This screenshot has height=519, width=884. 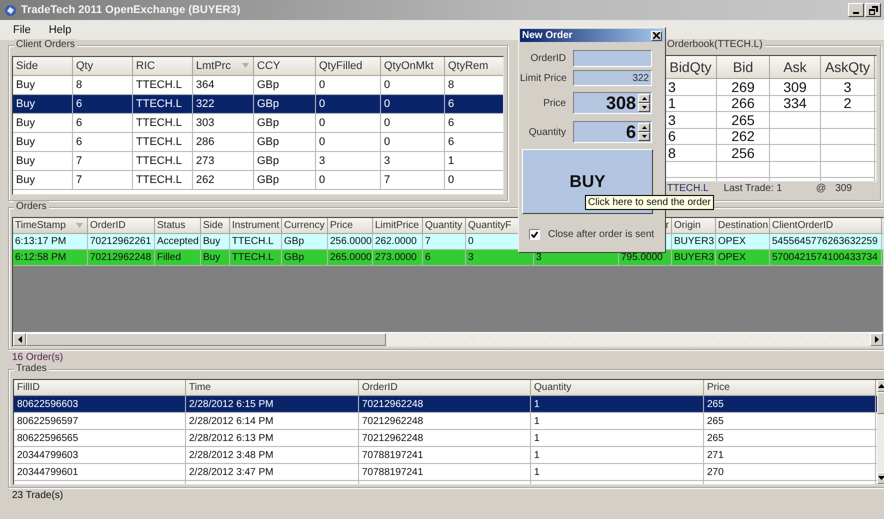 What do you see at coordinates (753, 188) in the screenshot?
I see `last-trade-label: Last Trade: 1` at bounding box center [753, 188].